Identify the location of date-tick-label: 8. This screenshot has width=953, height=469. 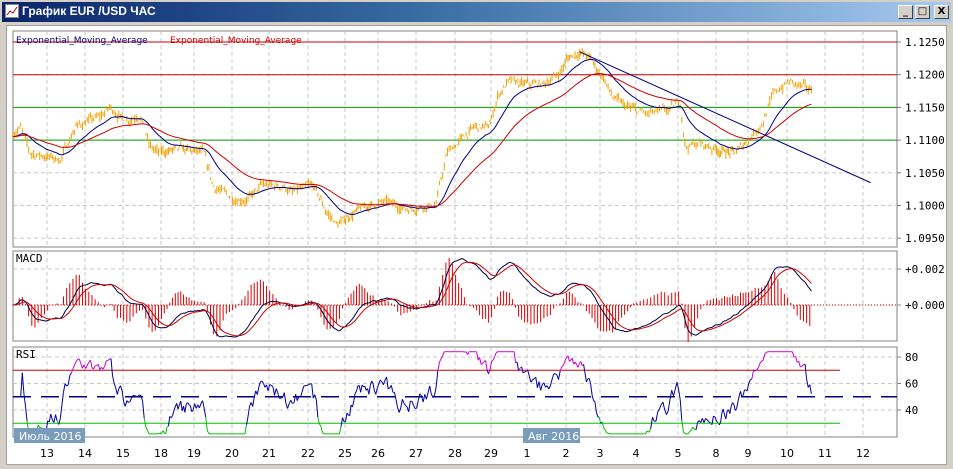
(716, 453).